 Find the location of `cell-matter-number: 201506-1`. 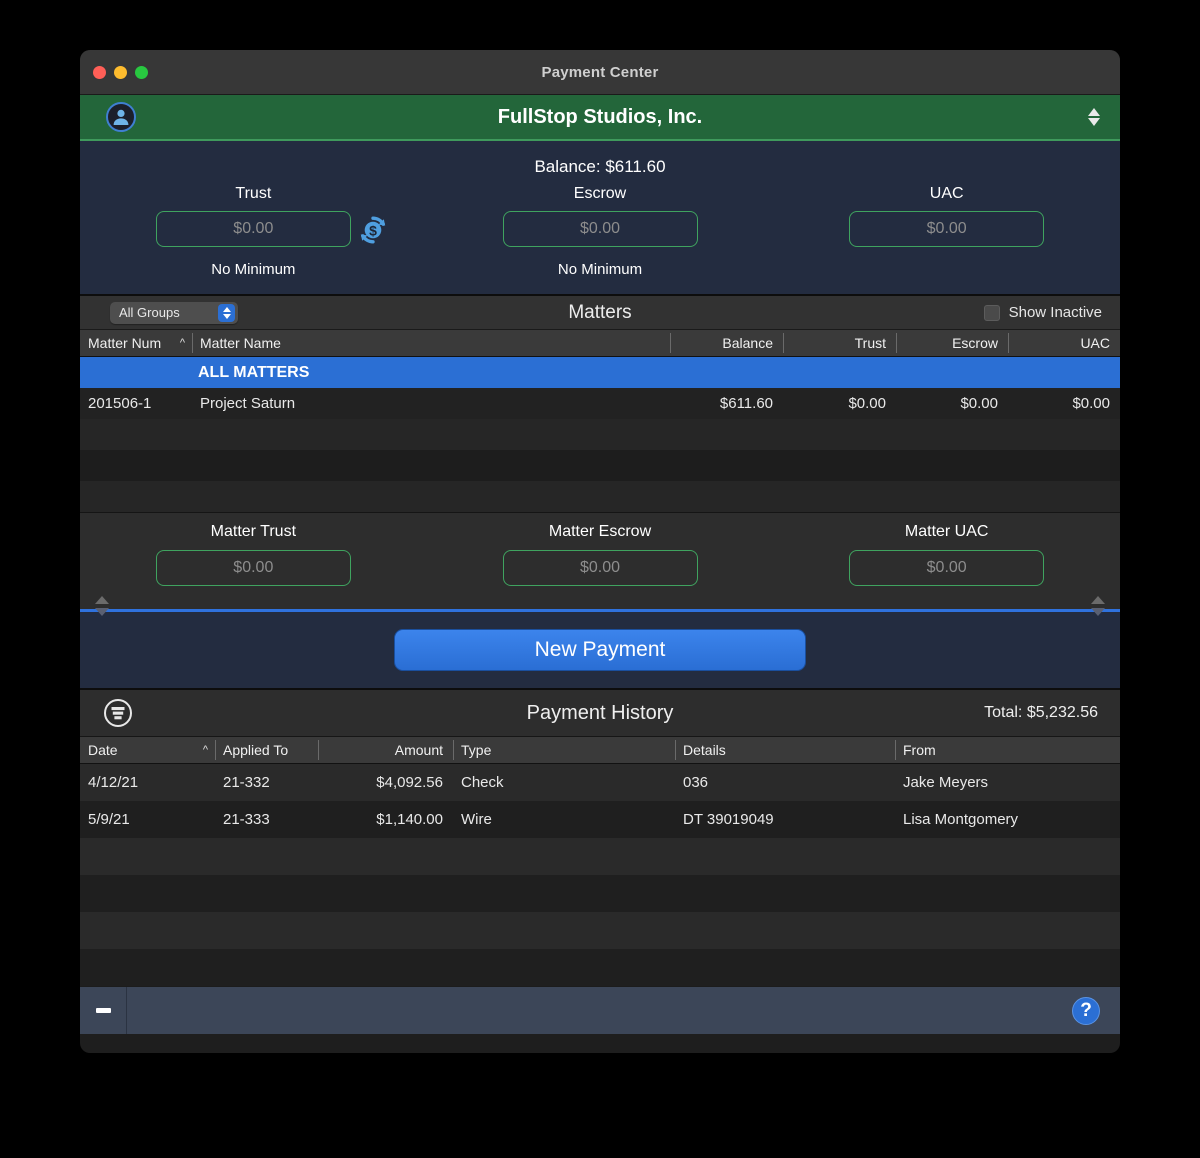

cell-matter-number: 201506-1 is located at coordinates (120, 403).